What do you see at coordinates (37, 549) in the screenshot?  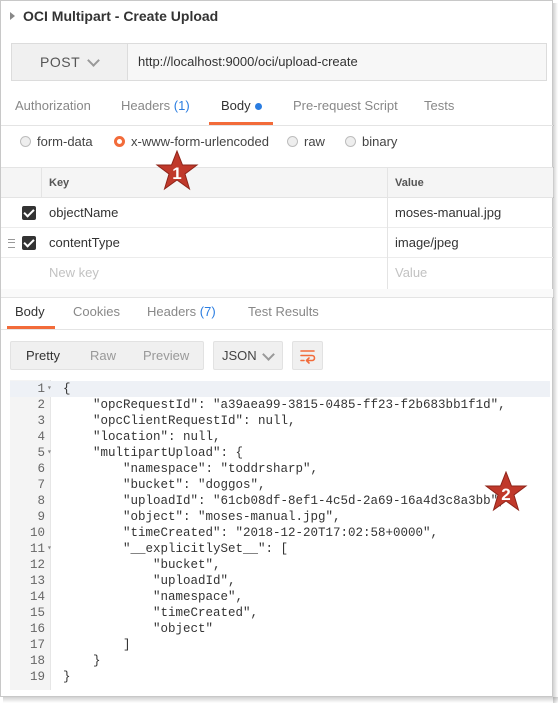 I see `line-number: 11` at bounding box center [37, 549].